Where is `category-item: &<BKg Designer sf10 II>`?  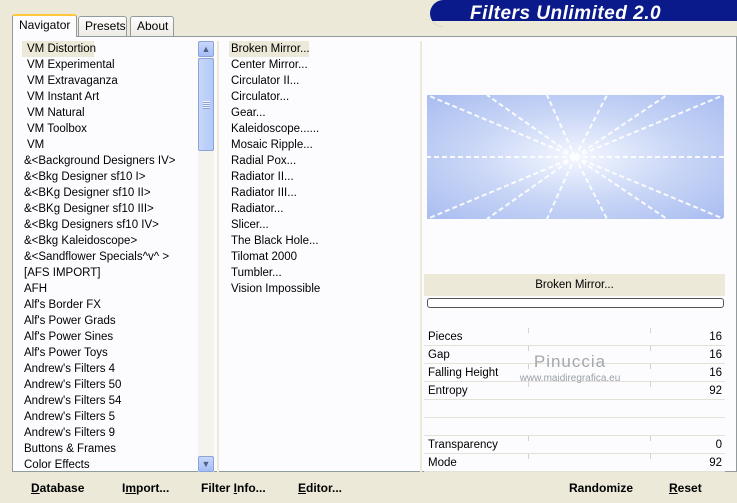
category-item: &<BKg Designer sf10 II> is located at coordinates (110, 193).